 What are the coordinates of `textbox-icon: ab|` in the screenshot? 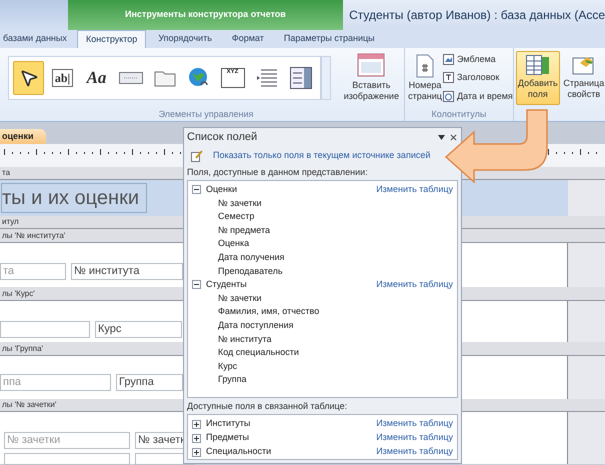 It's located at (63, 77).